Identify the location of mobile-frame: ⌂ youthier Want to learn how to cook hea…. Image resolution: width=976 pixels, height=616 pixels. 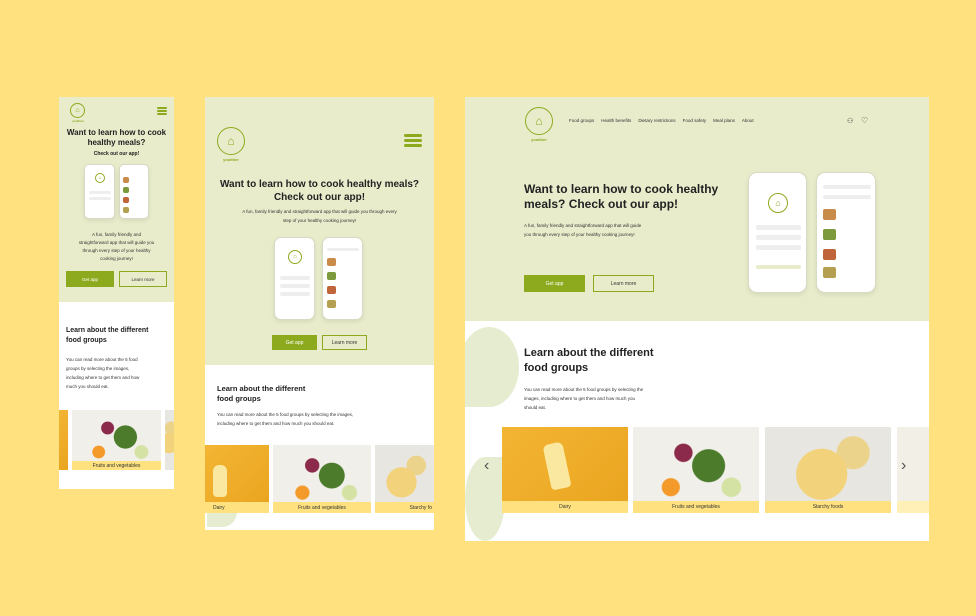
(116, 293).